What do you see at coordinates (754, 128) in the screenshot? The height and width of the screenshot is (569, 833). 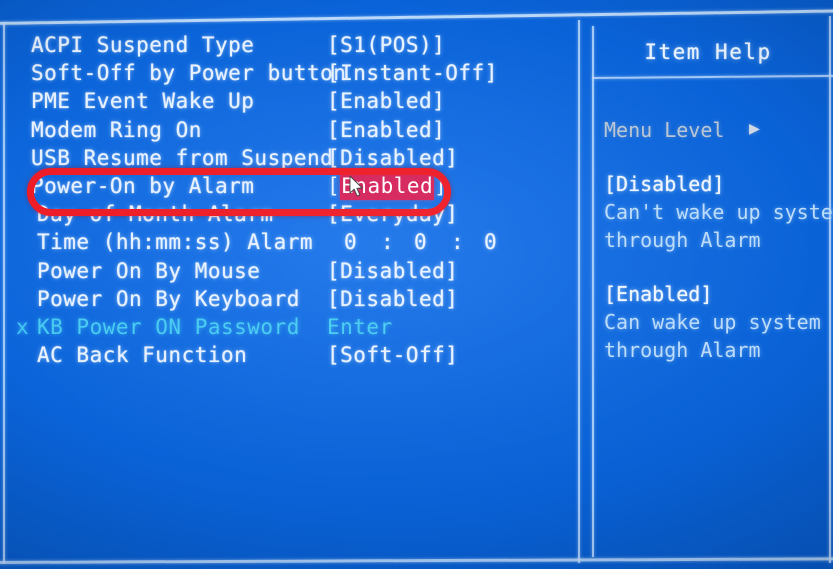 I see `chevron-right-icon: ▶` at bounding box center [754, 128].